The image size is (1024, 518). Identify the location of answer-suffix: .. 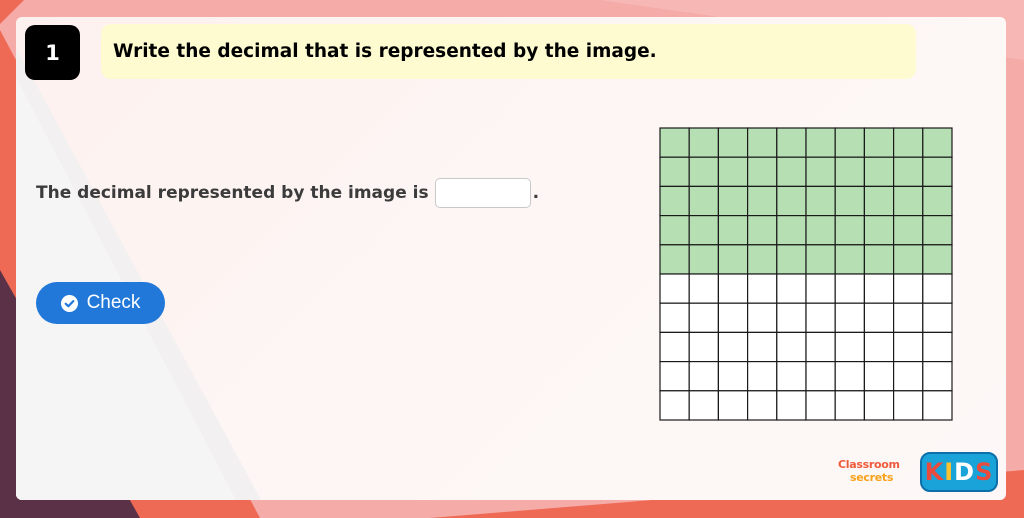
(536, 193).